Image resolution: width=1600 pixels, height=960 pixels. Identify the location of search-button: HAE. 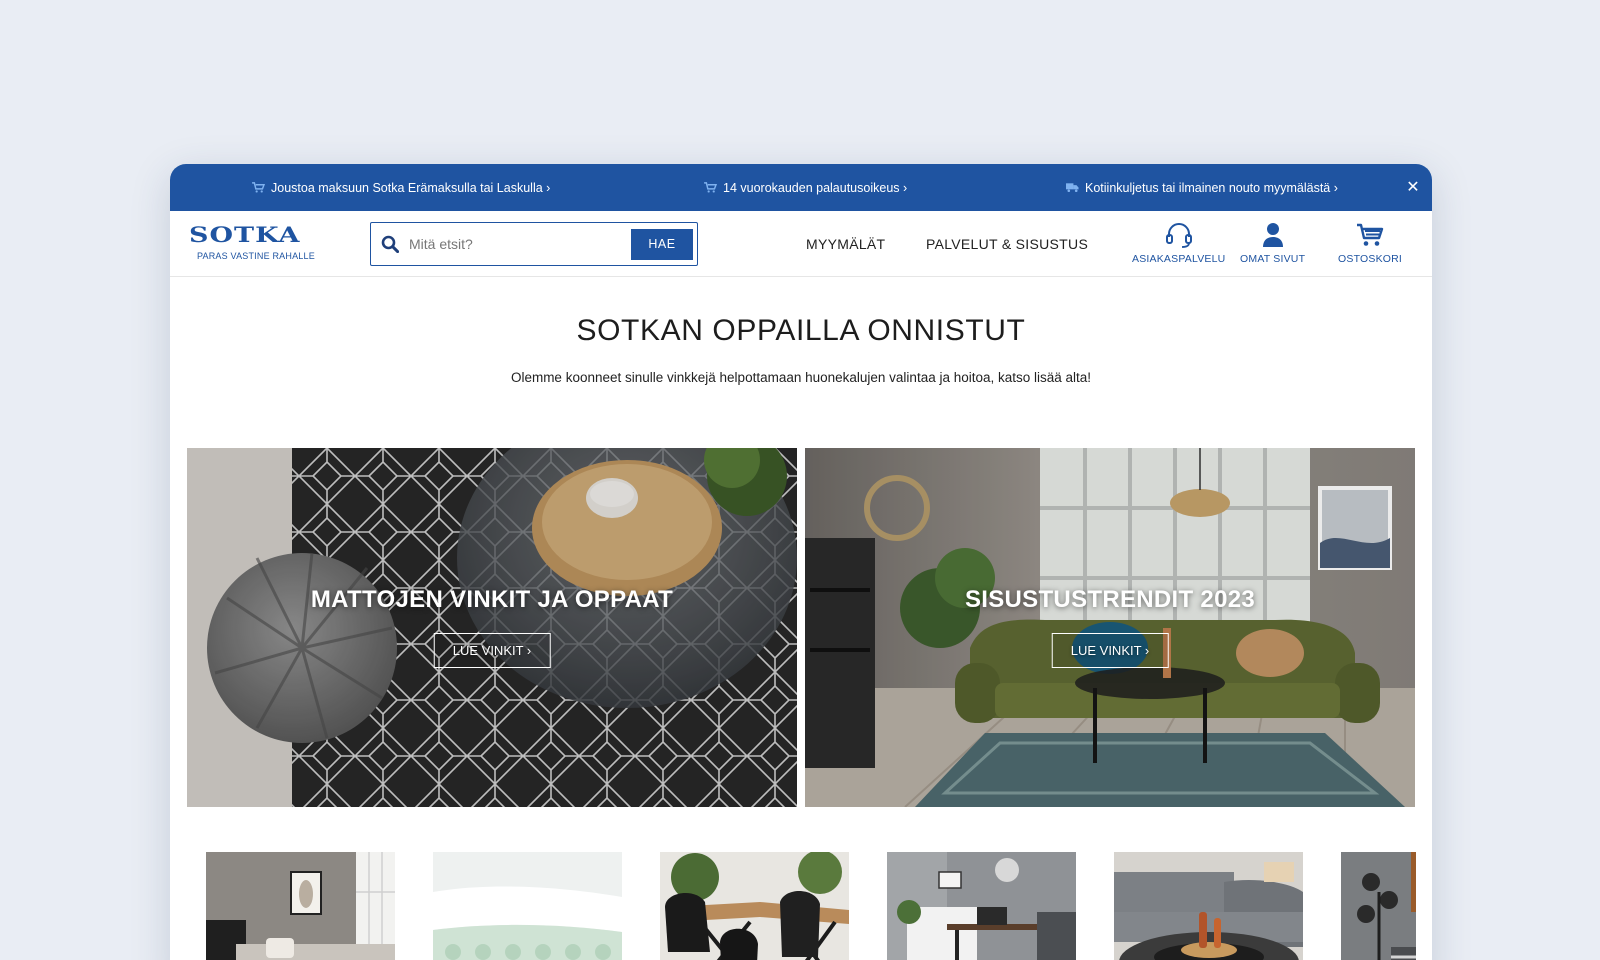
(662, 244).